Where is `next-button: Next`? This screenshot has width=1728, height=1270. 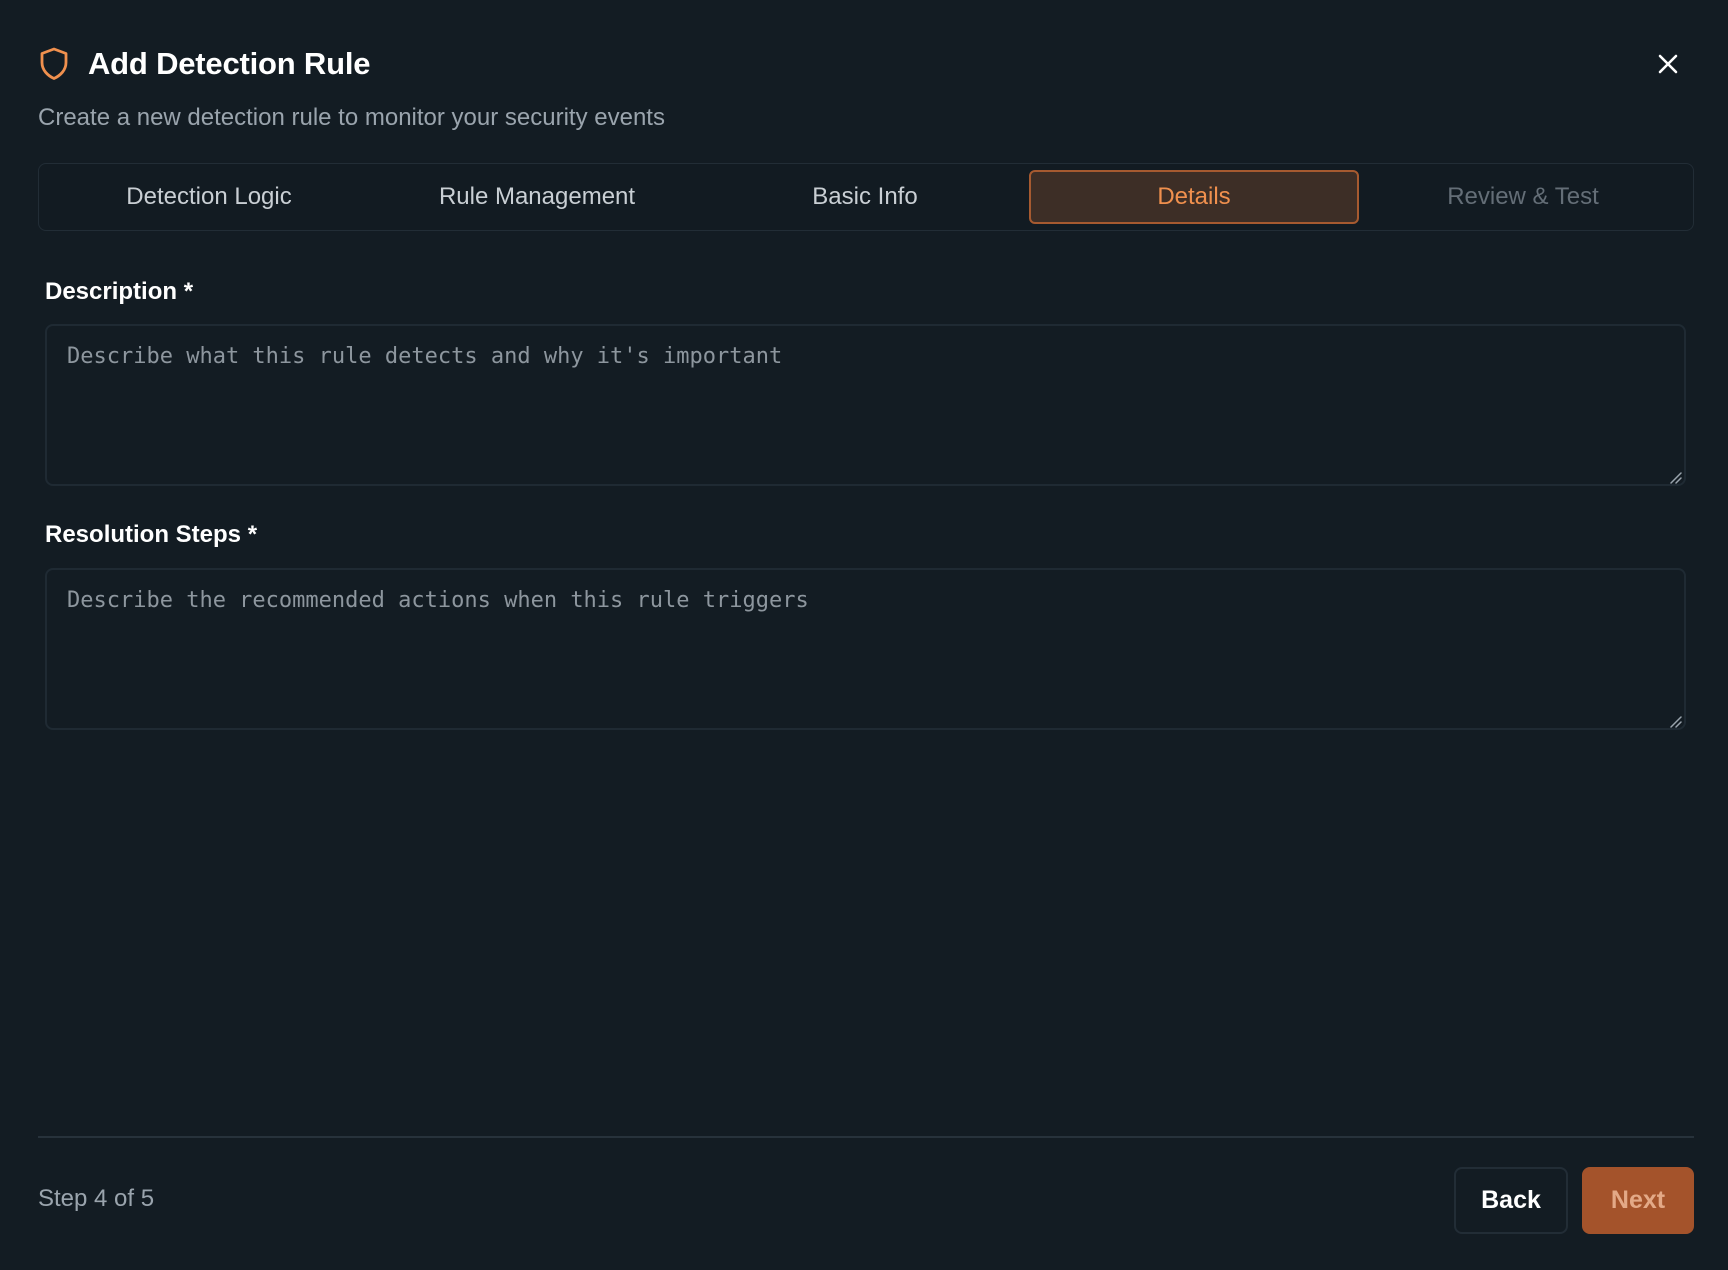 next-button: Next is located at coordinates (1638, 1200).